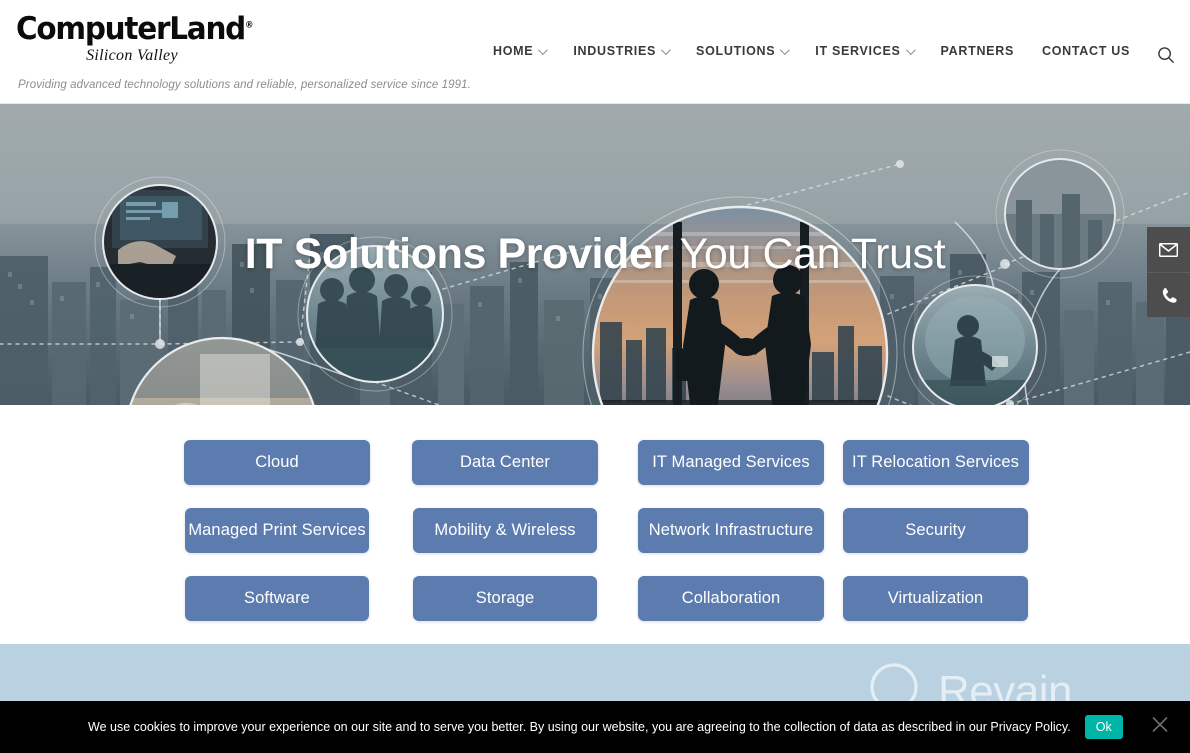 This screenshot has height=753, width=1190. Describe the element at coordinates (935, 530) in the screenshot. I see `service-button-security: Security` at that location.